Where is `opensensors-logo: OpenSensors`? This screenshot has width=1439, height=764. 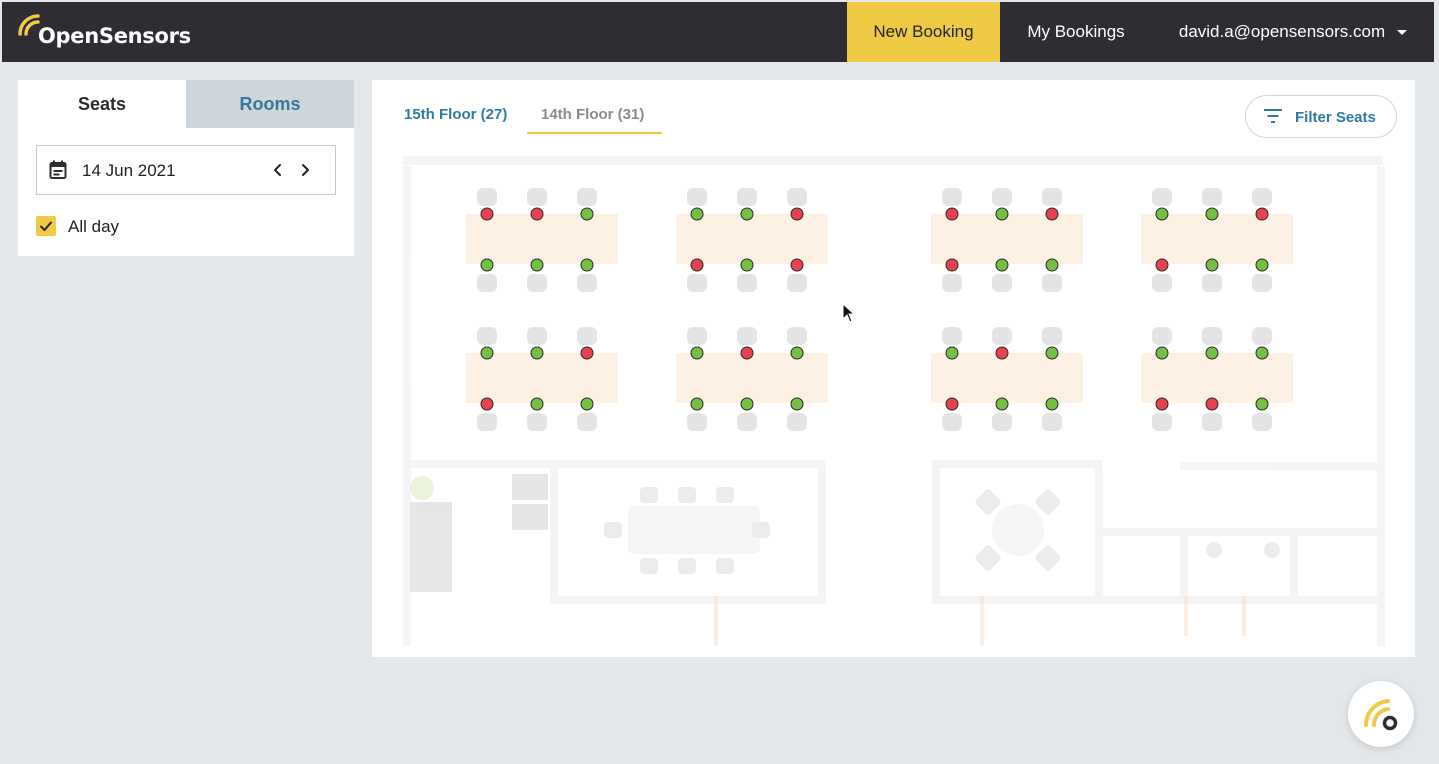
opensensors-logo: OpenSensors is located at coordinates (103, 32).